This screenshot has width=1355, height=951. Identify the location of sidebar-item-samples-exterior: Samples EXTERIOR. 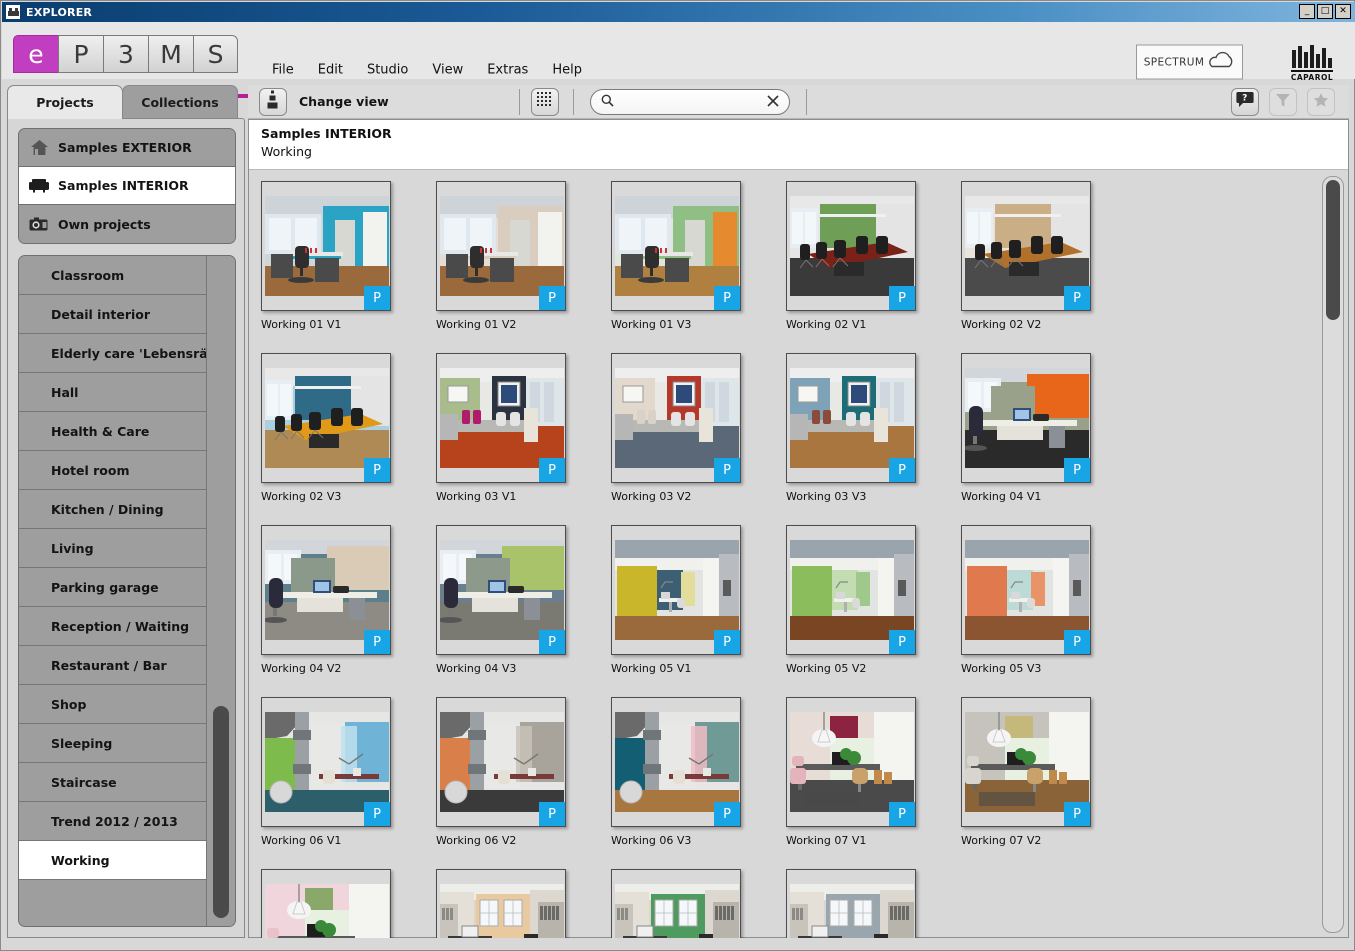
(127, 148).